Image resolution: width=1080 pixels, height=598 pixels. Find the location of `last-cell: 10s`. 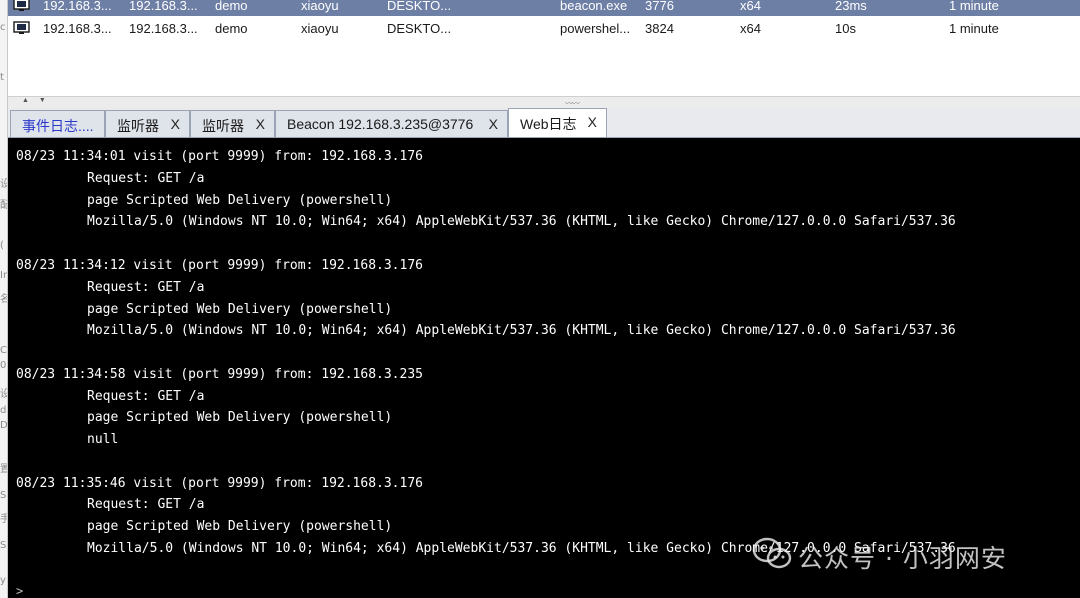

last-cell: 10s is located at coordinates (845, 28).